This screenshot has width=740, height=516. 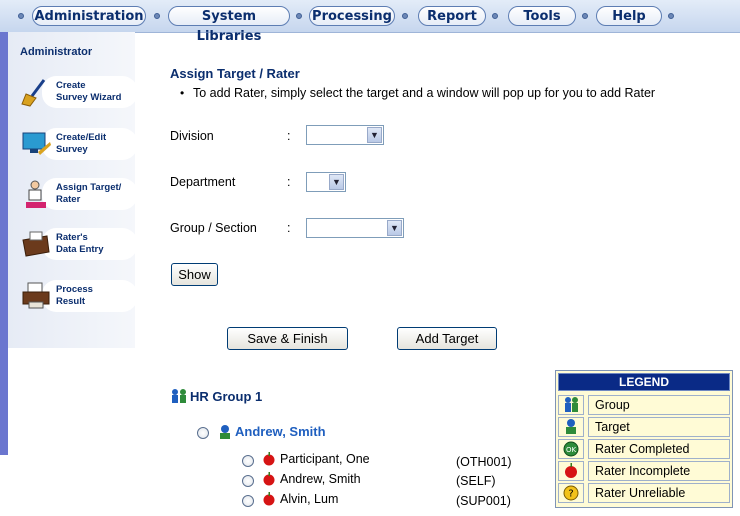 What do you see at coordinates (320, 479) in the screenshot?
I see `rater-name: Andrew, Smith` at bounding box center [320, 479].